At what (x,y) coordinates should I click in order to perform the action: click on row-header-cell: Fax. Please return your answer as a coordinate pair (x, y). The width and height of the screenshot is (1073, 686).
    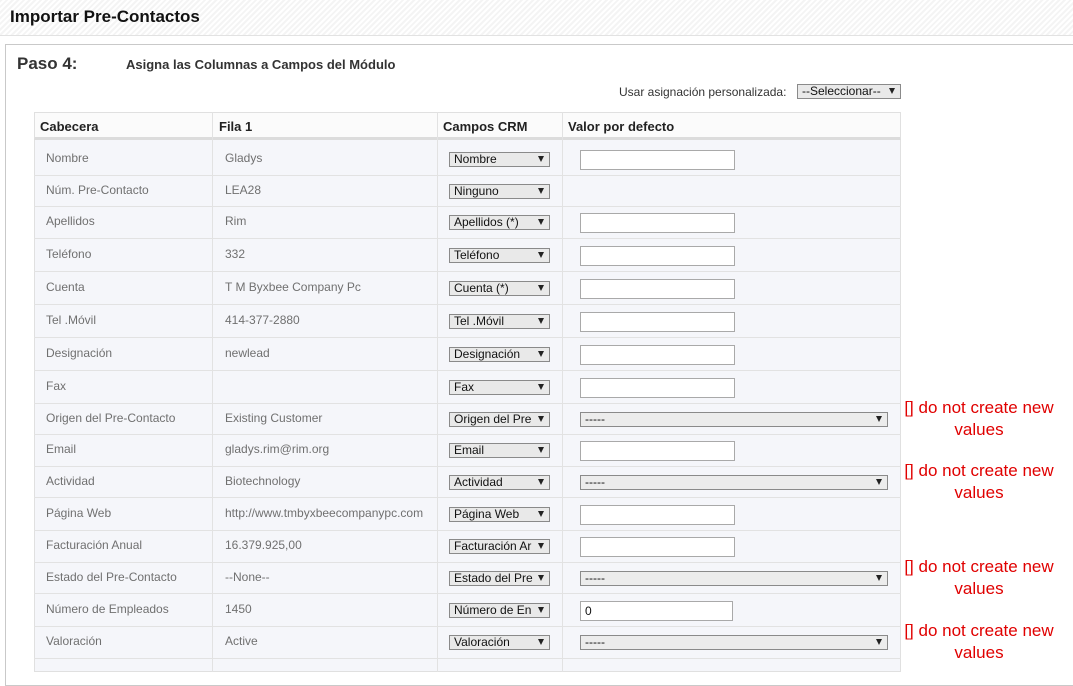
    Looking at the image, I should click on (56, 385).